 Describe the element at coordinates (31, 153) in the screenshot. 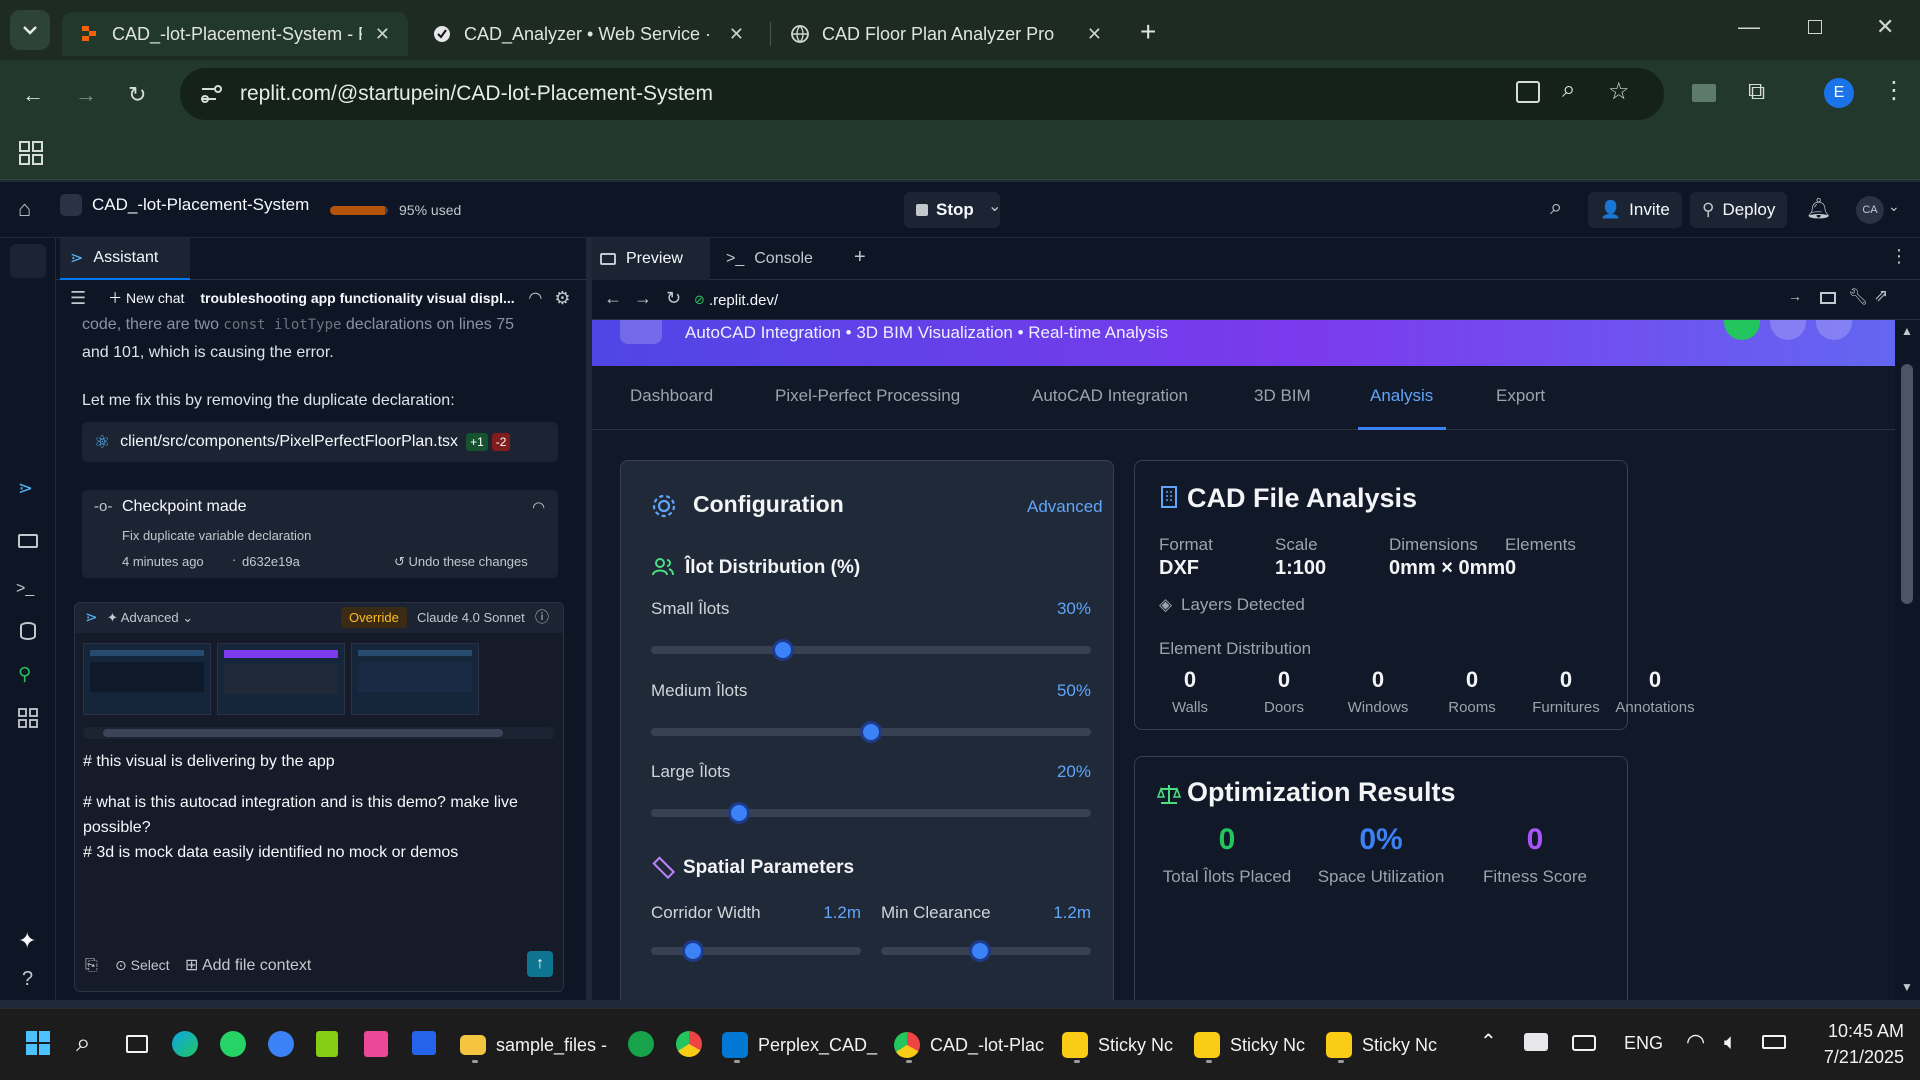

I see `apps-grid-icon` at that location.